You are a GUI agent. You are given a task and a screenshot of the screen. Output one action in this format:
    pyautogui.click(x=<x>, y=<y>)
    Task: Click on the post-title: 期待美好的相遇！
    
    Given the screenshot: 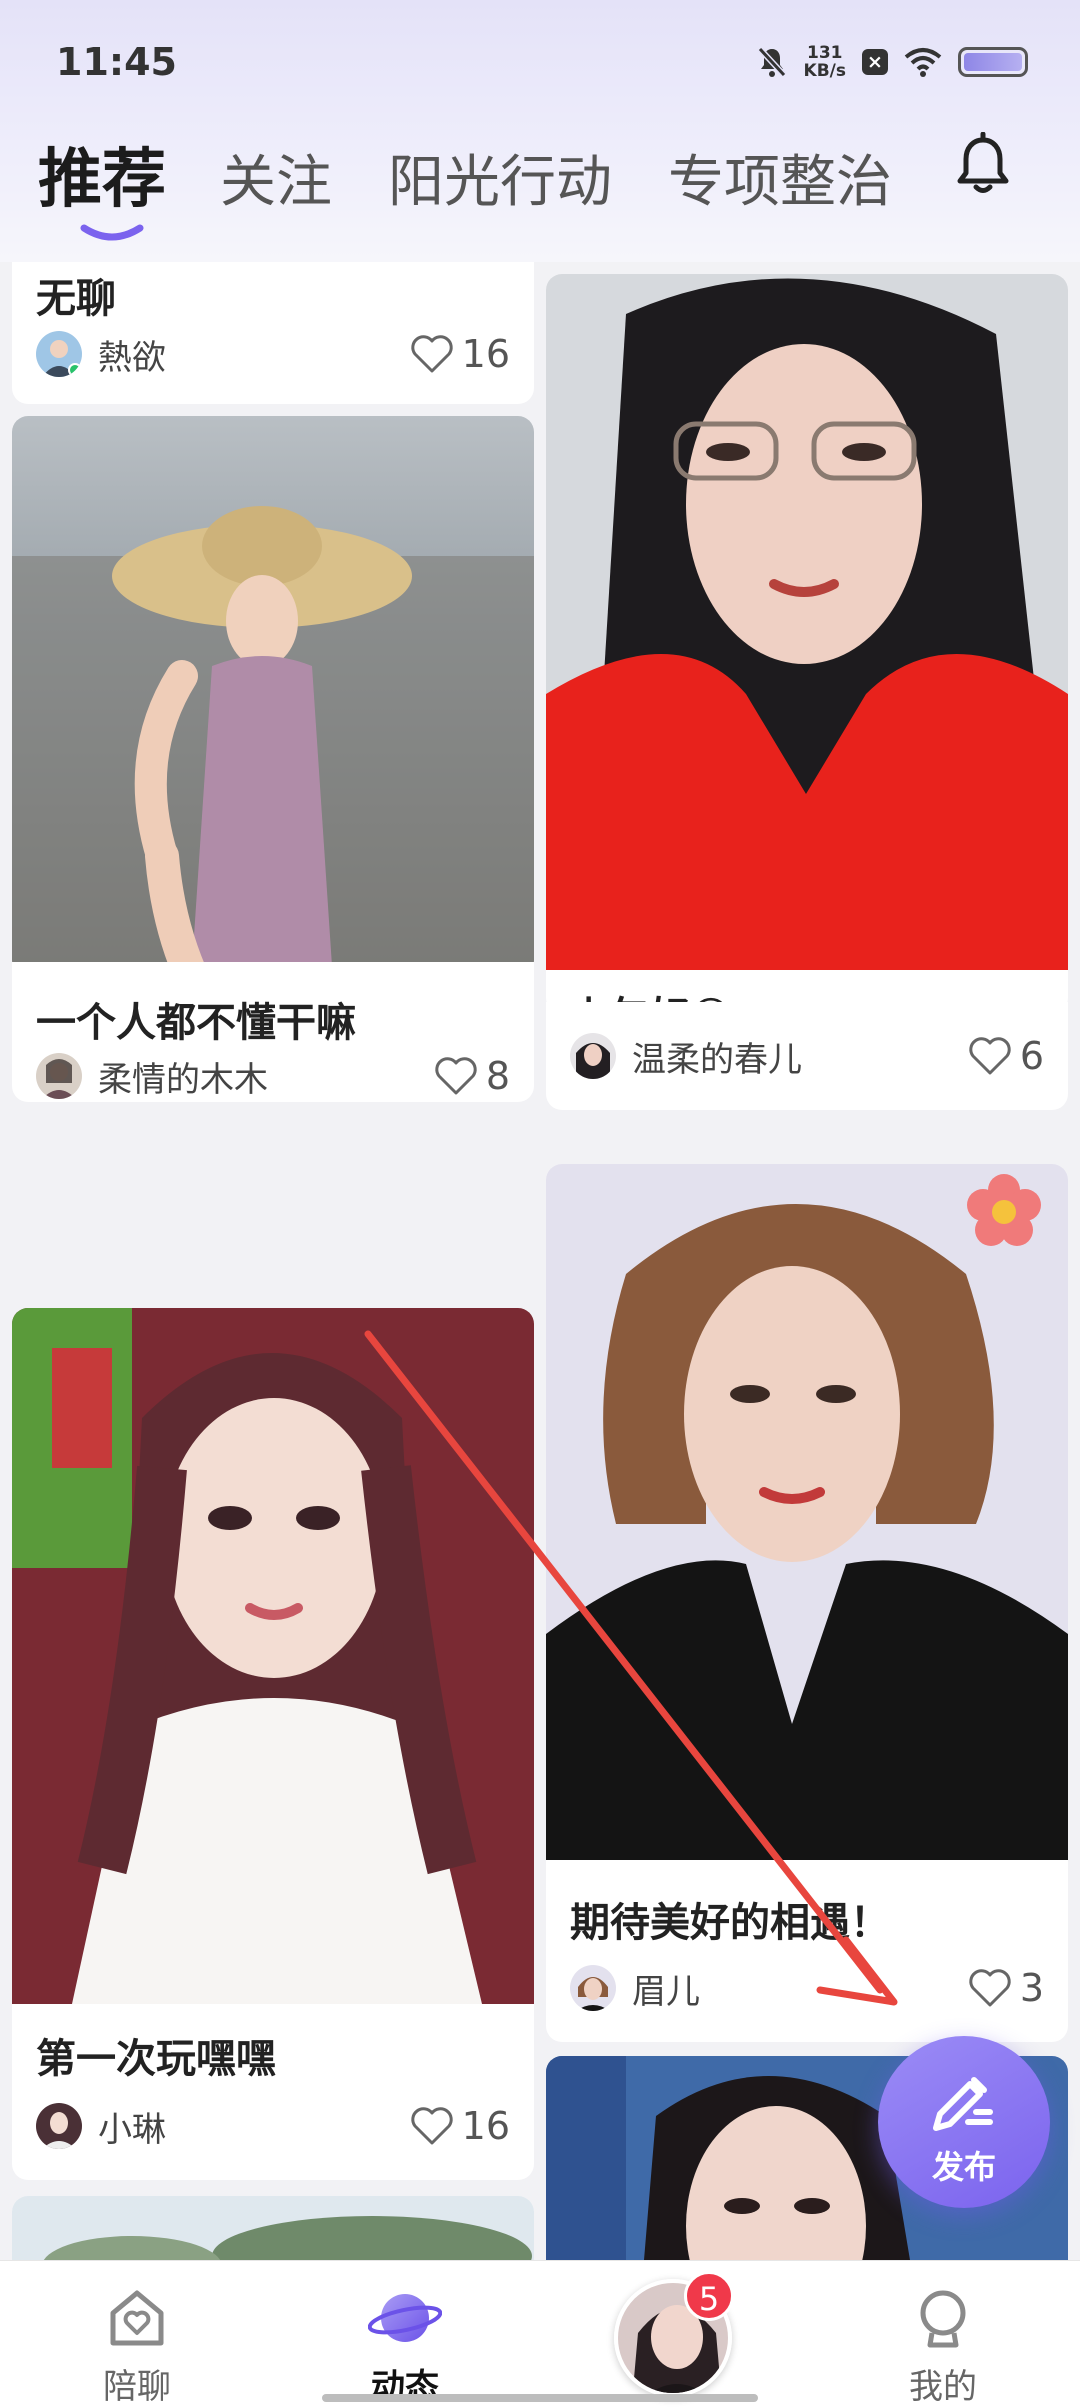 What is the action you would take?
    pyautogui.click(x=730, y=1923)
    